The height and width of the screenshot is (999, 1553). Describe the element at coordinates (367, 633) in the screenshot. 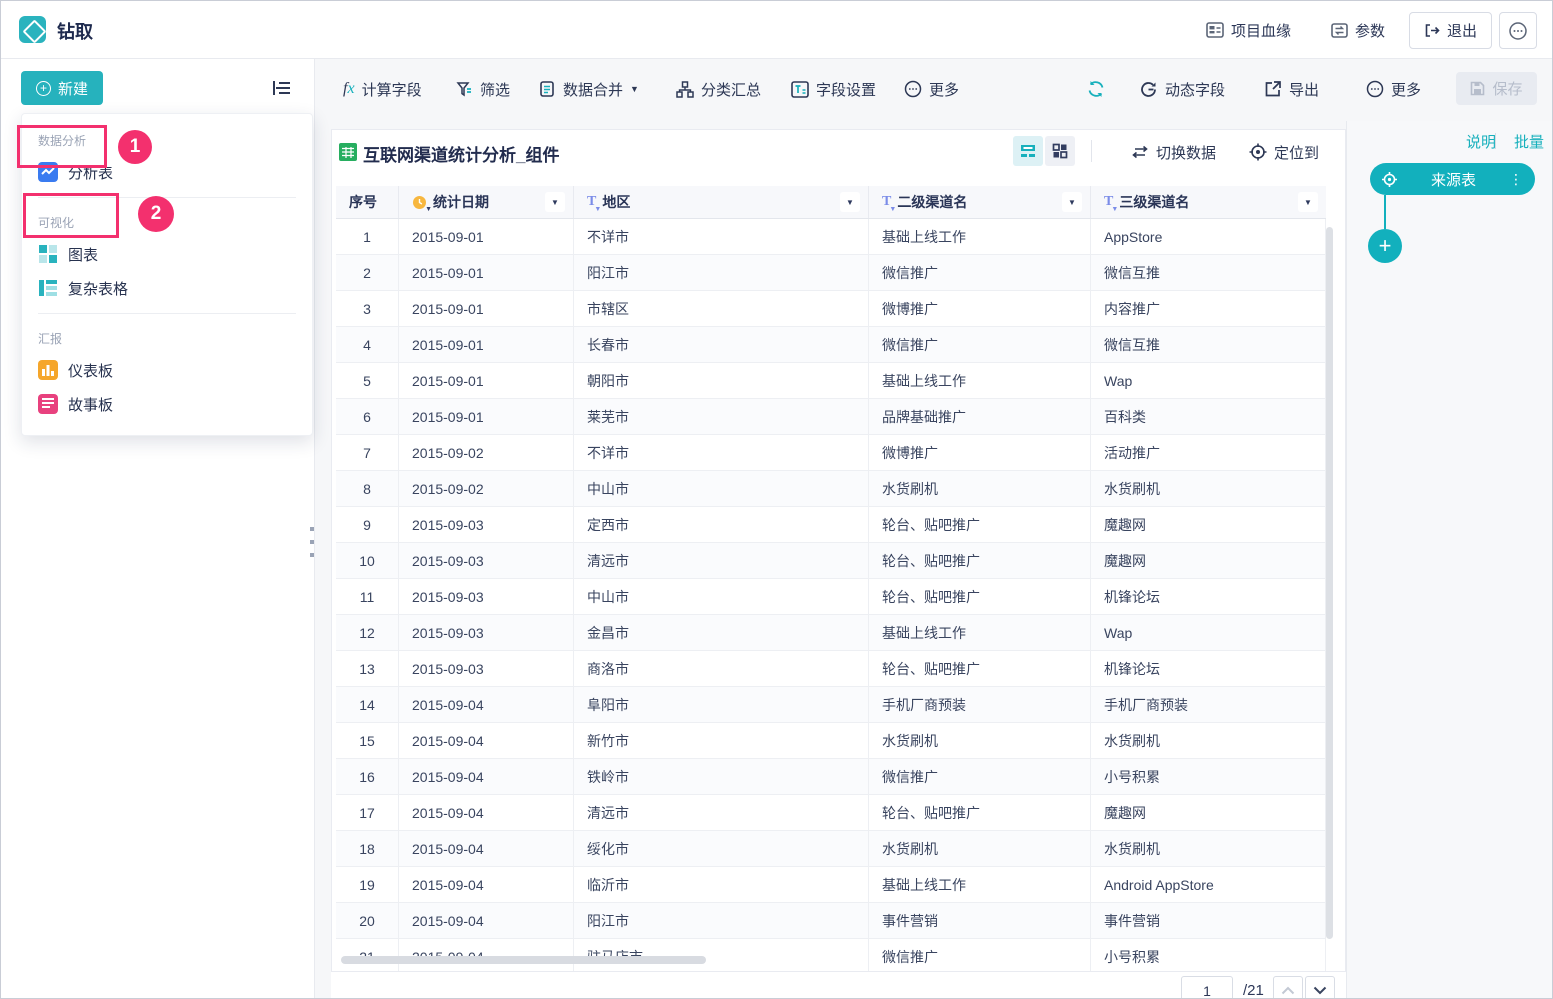

I see `table-cell: 12` at that location.